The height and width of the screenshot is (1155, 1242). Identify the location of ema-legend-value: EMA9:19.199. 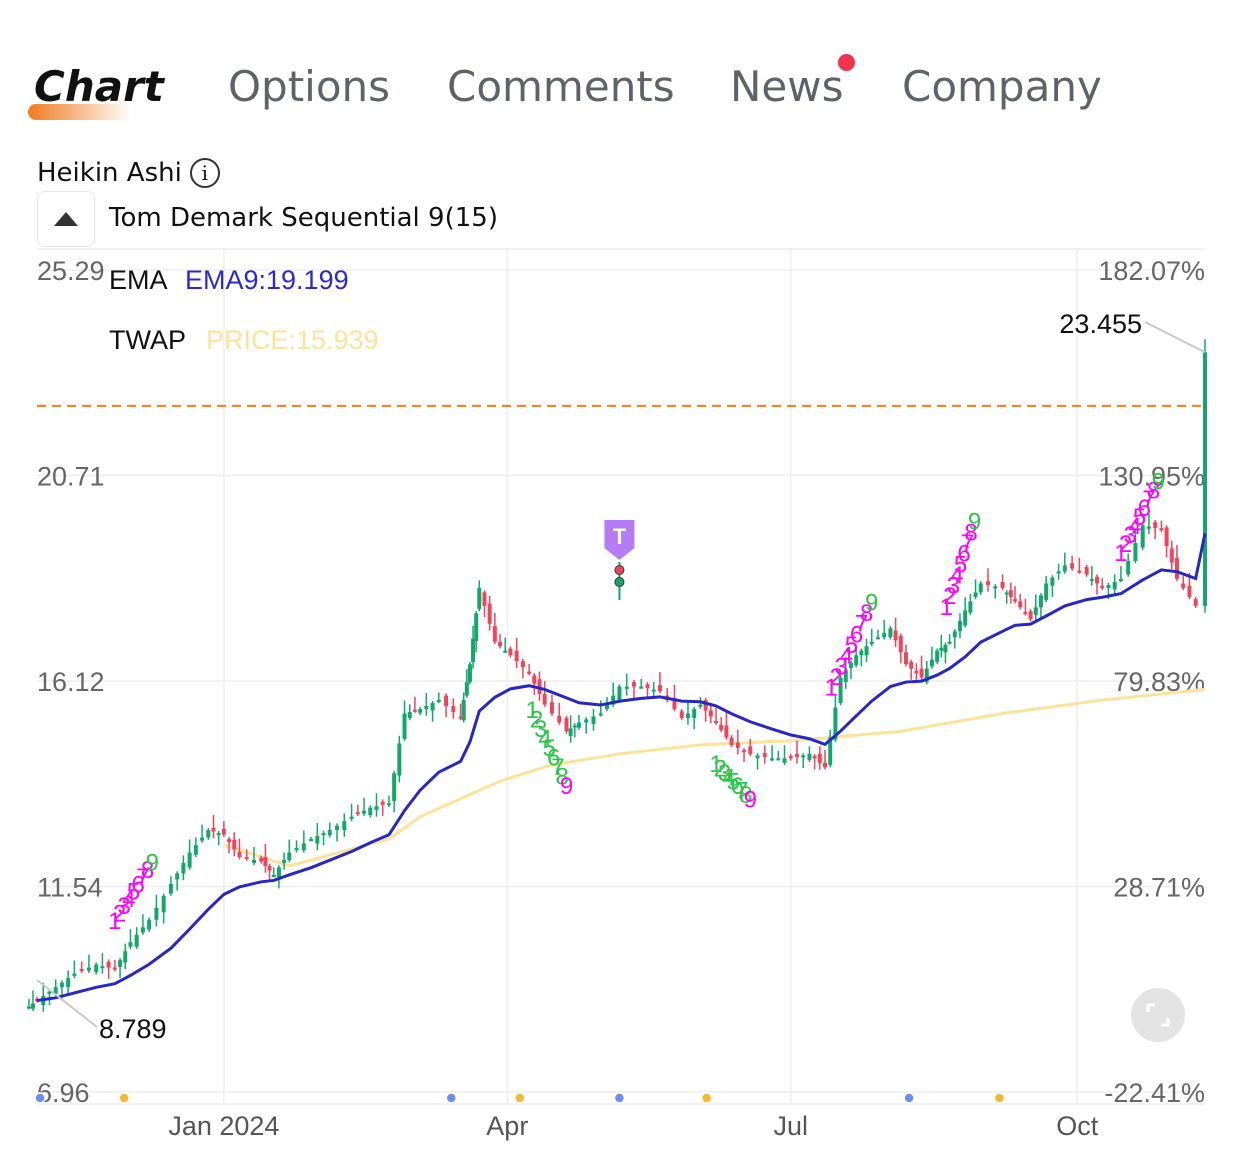
(267, 280).